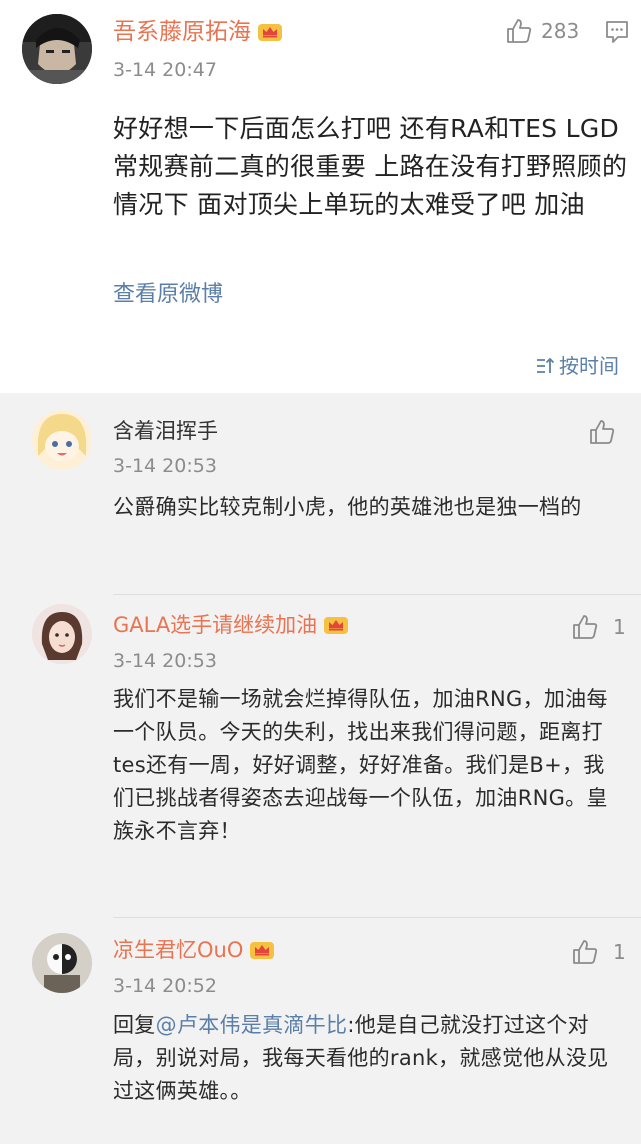 This screenshot has height=1144, width=641. I want to click on comment-icon, so click(617, 32).